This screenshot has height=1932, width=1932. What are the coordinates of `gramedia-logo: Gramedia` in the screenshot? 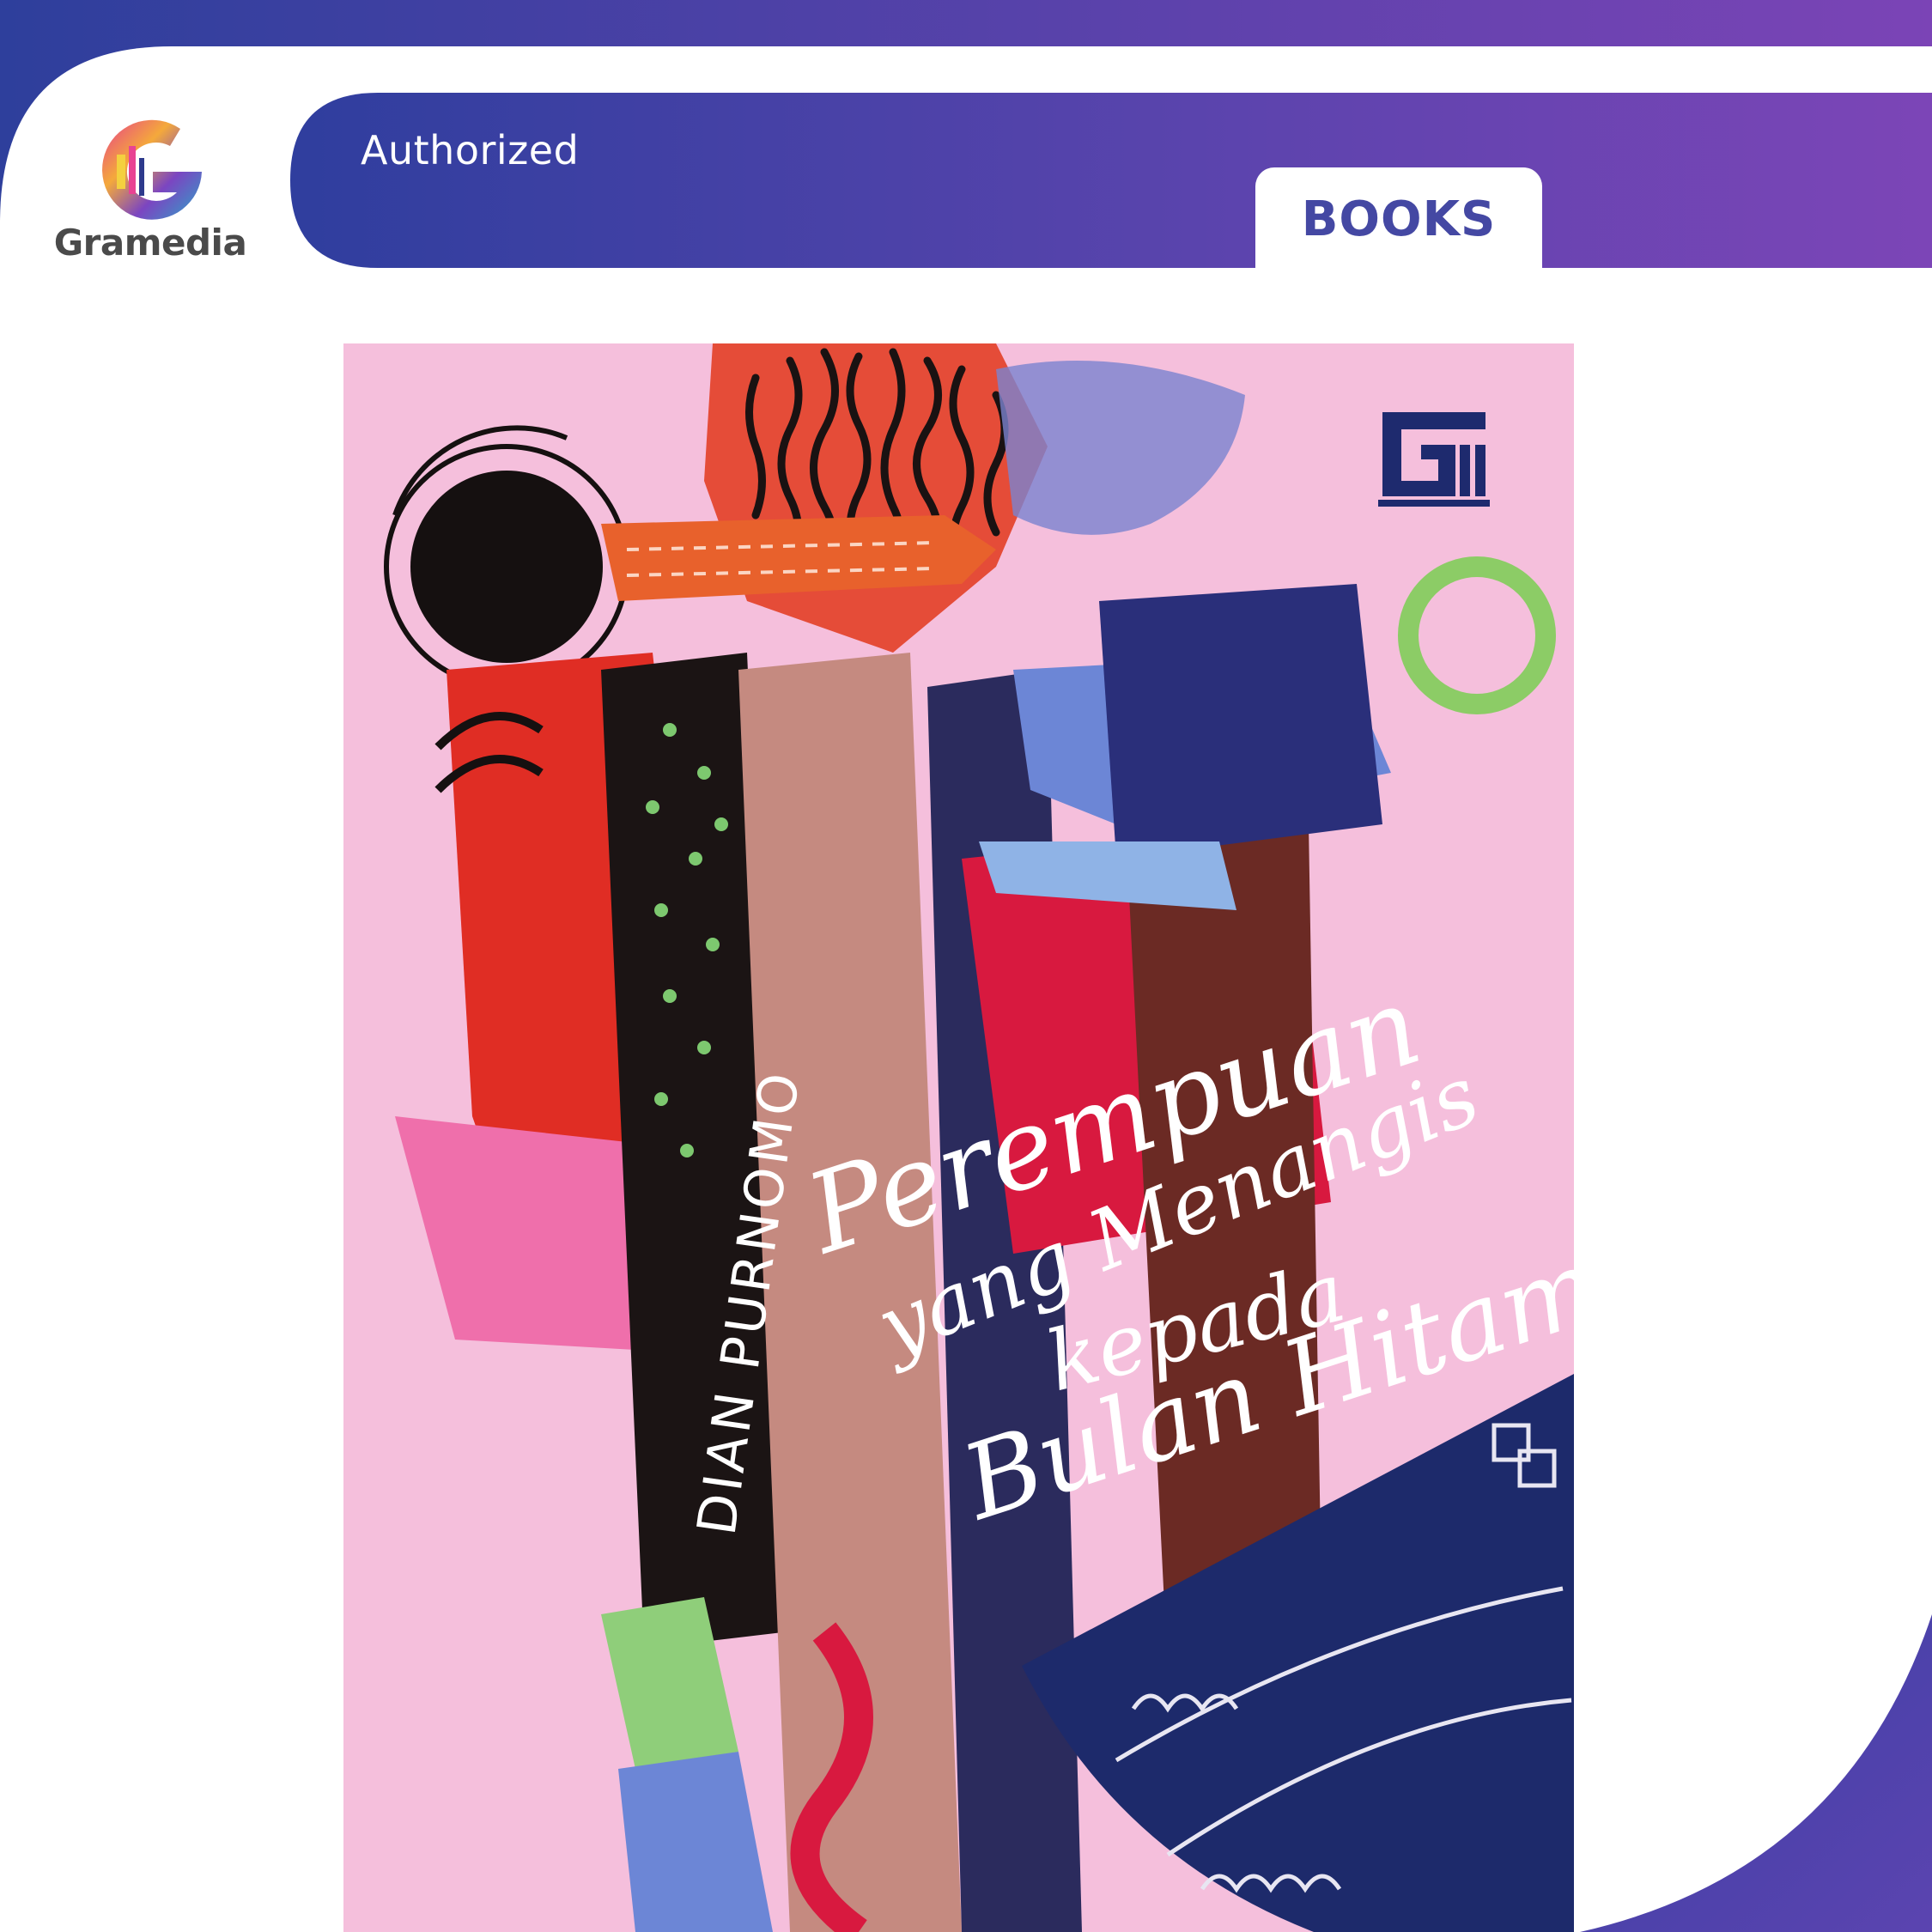 It's located at (150, 189).